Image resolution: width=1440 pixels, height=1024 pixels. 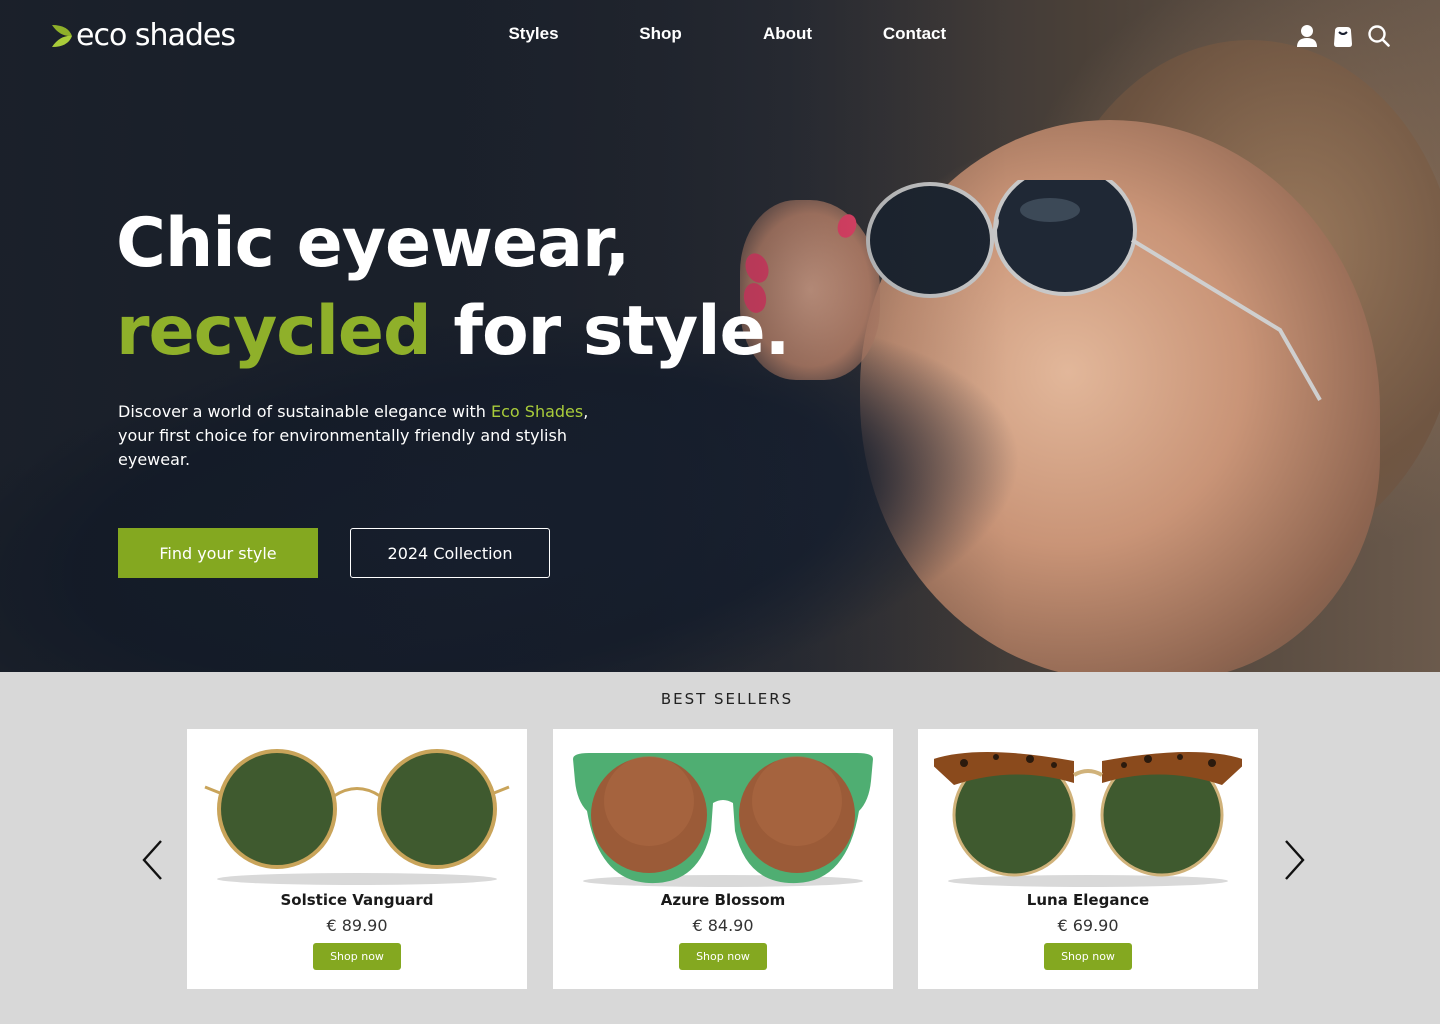 I want to click on product-price: € 69.90, so click(x=1088, y=925).